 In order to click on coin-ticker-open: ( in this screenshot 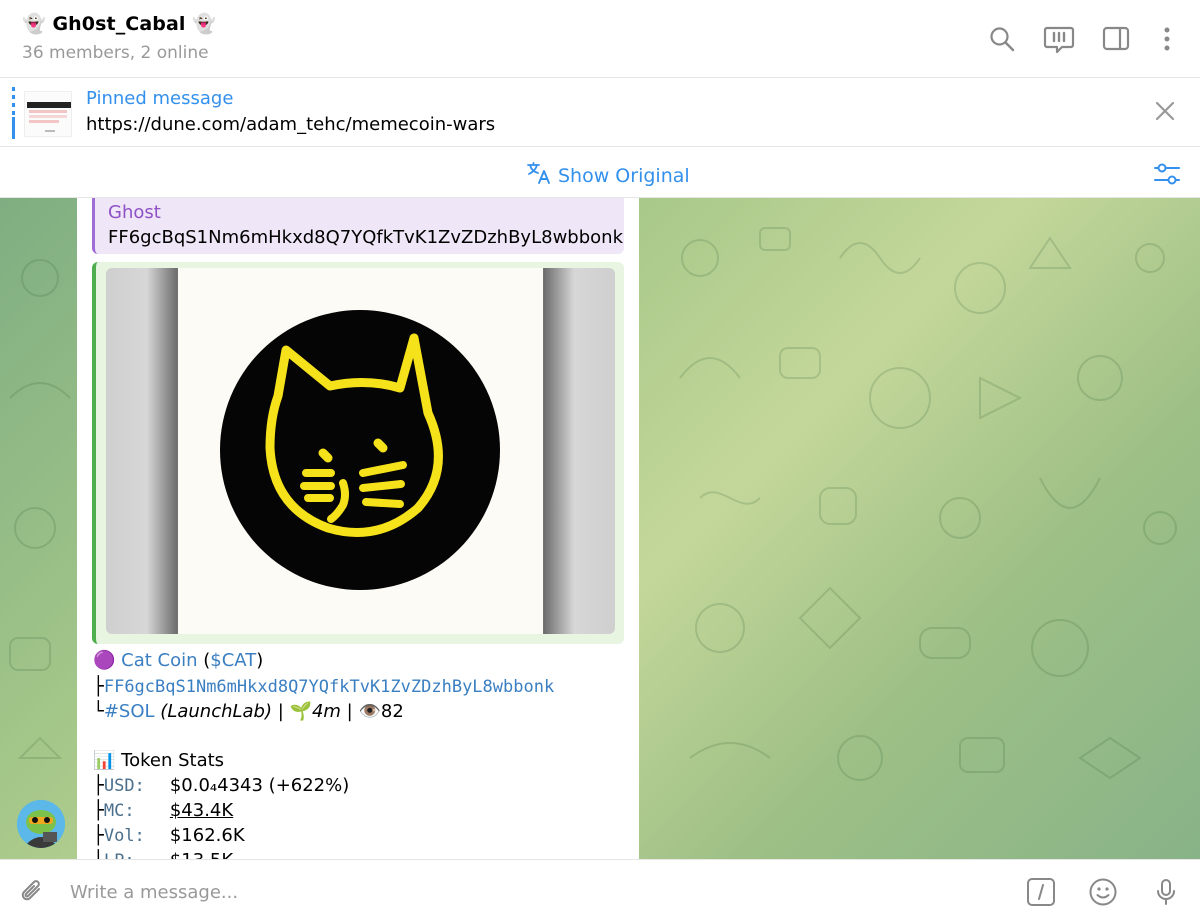, I will do `click(204, 660)`.